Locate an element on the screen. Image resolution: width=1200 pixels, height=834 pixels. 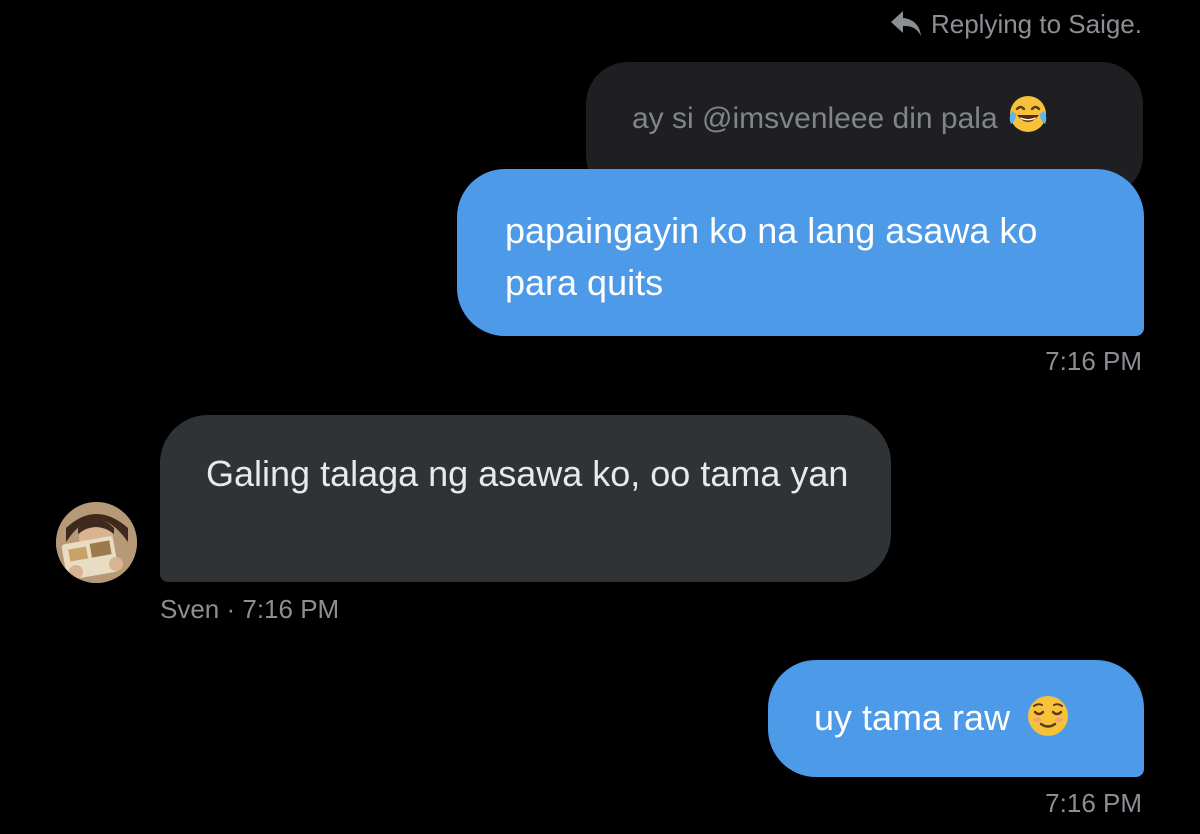
sender-name-and-time: Sven · 7:16 PM is located at coordinates (250, 609).